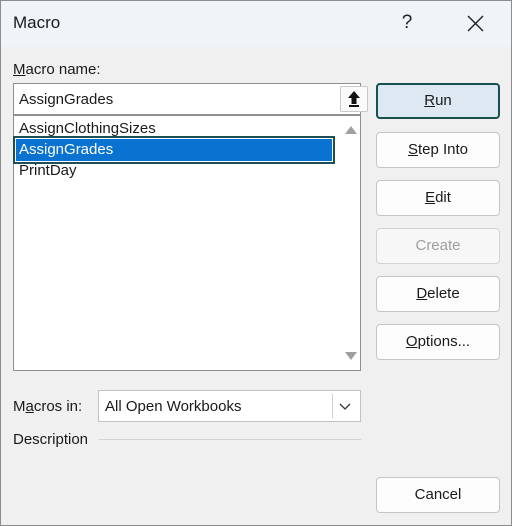 This screenshot has height=526, width=512. I want to click on edit-hotkey: E, so click(430, 197).